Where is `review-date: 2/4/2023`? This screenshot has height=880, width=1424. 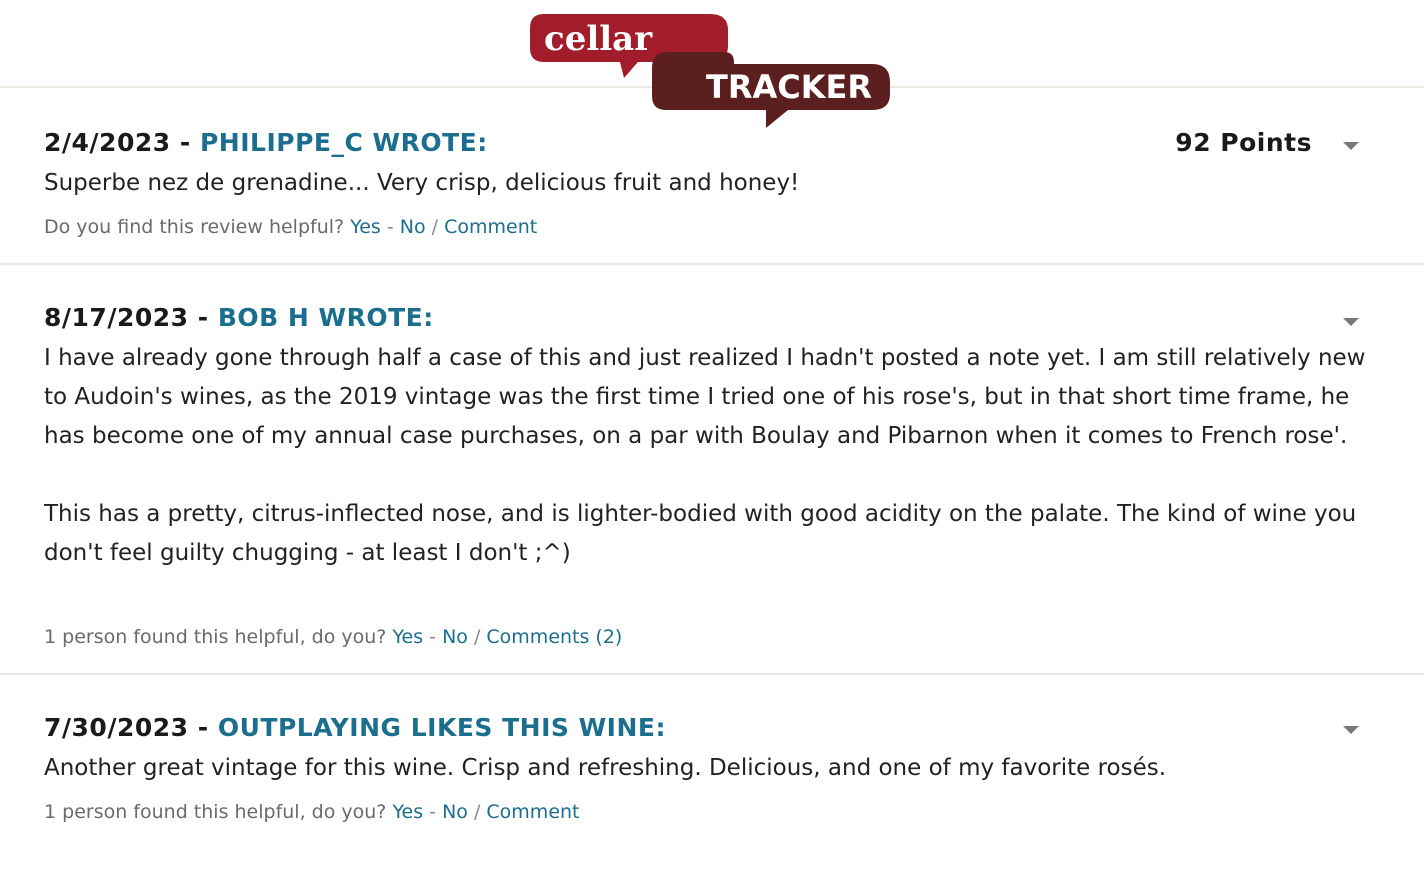
review-date: 2/4/2023 is located at coordinates (107, 142).